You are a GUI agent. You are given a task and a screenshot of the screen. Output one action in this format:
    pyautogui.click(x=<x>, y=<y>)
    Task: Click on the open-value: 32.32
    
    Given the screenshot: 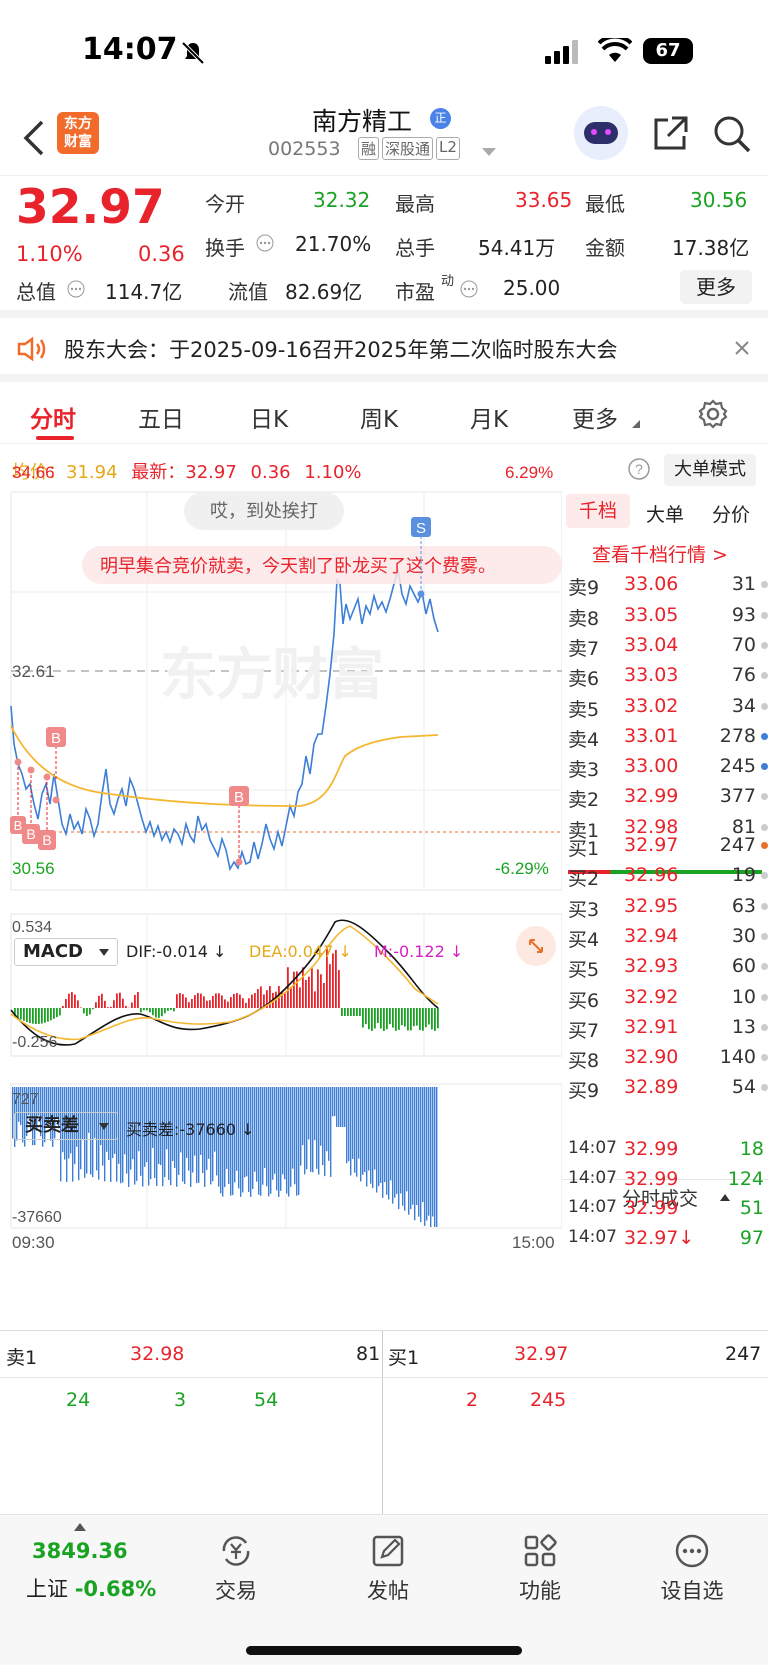 What is the action you would take?
    pyautogui.click(x=342, y=200)
    